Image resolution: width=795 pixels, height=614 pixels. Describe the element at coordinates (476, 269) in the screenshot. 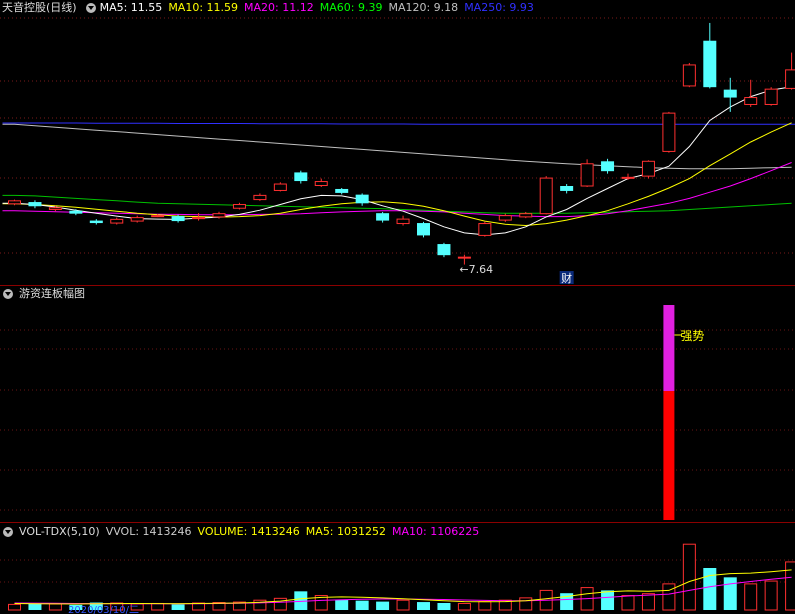

I see `low-price-label: ←7.64` at that location.